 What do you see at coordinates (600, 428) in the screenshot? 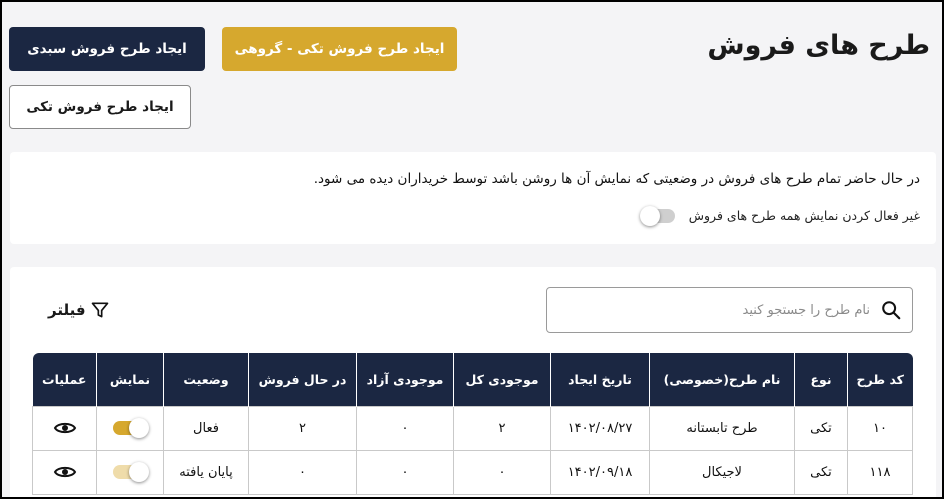
I see `cell-created: ۱۴۰۲/۰۸/۲۷` at bounding box center [600, 428].